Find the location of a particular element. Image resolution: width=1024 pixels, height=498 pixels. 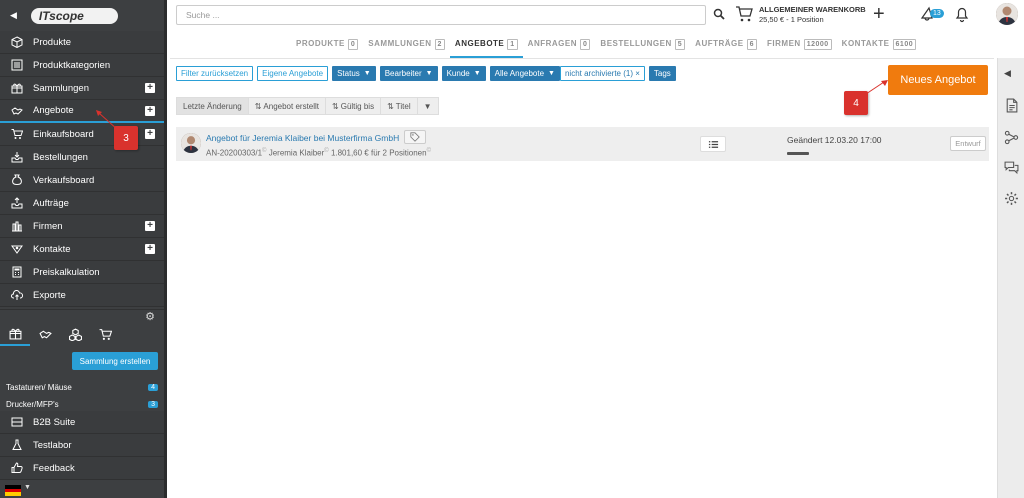

progress-bar is located at coordinates (798, 153).